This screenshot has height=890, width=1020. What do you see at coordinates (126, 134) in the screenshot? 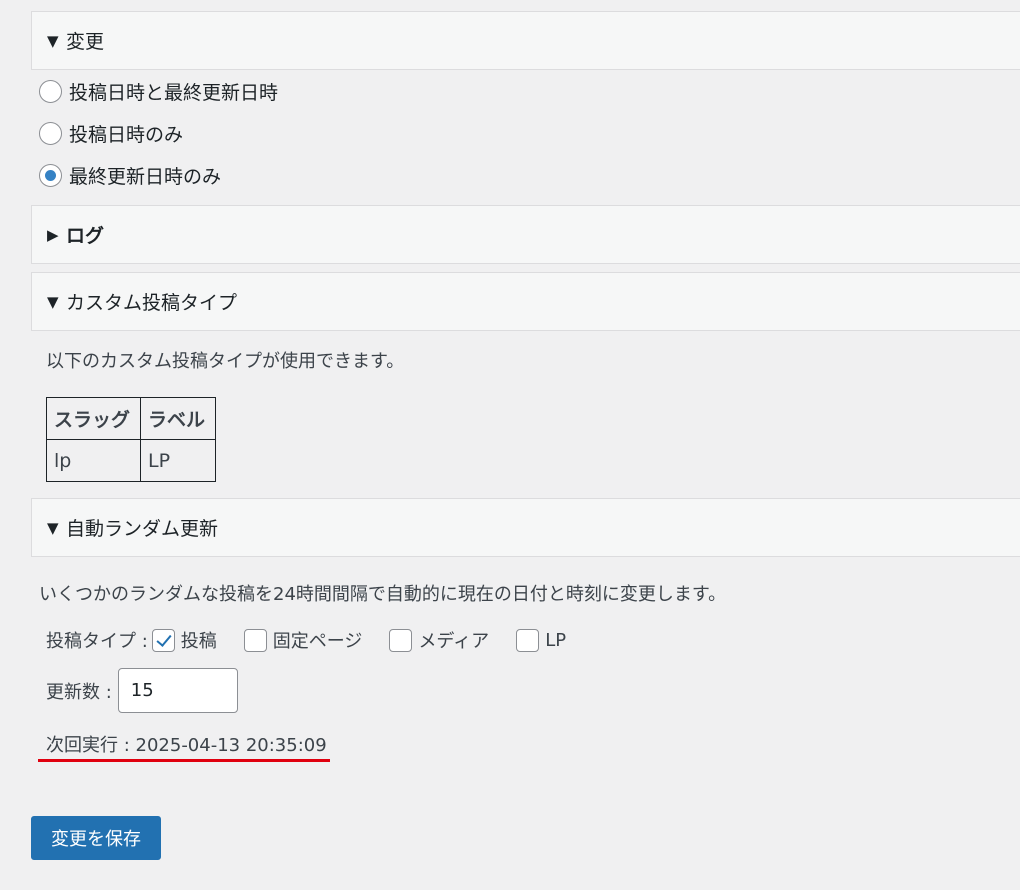
I see `radio-label: 投稿日時のみ` at bounding box center [126, 134].